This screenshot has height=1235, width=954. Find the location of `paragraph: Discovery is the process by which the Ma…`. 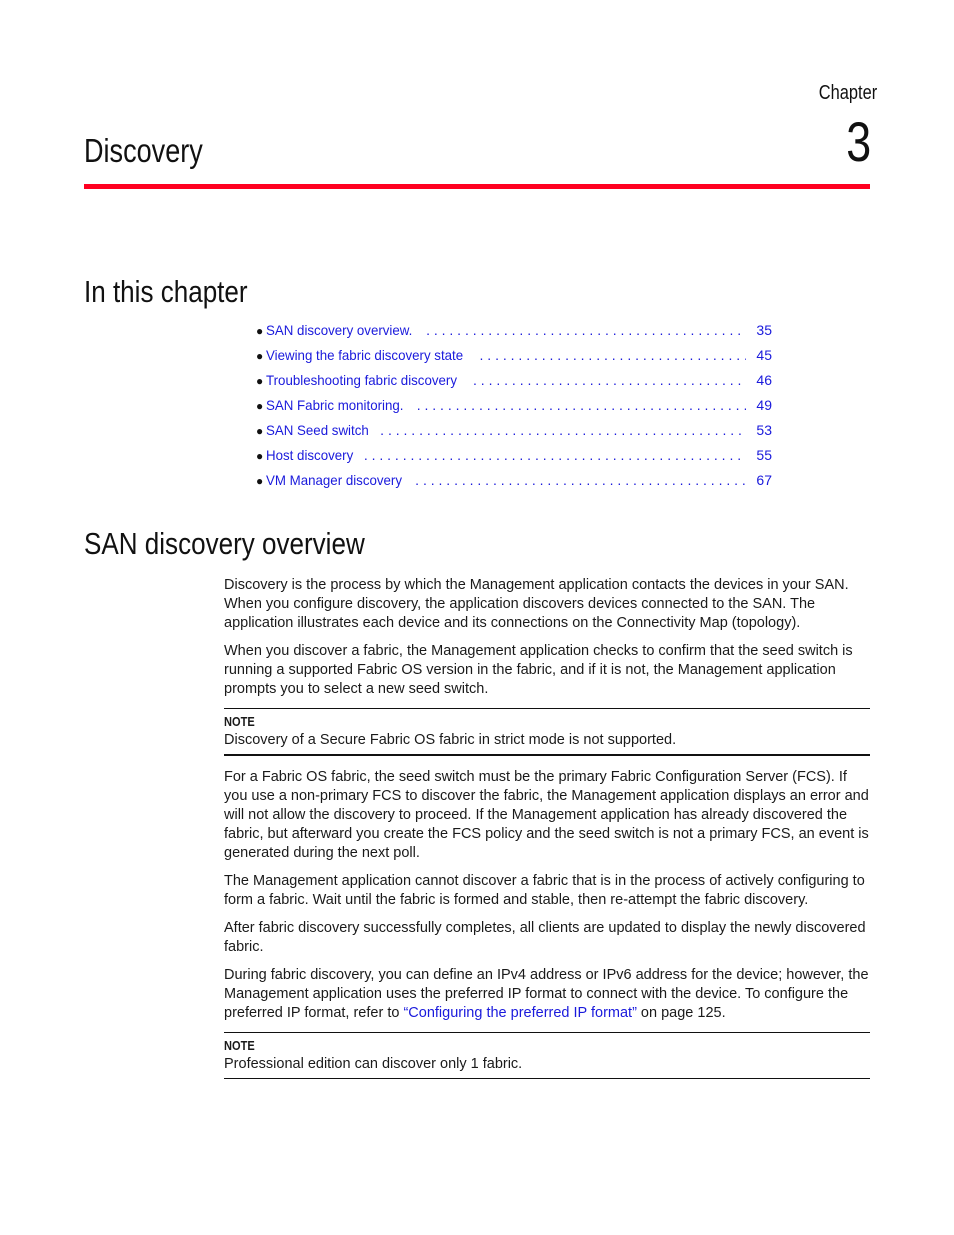

paragraph: Discovery is the process by which the Ma… is located at coordinates (536, 604).